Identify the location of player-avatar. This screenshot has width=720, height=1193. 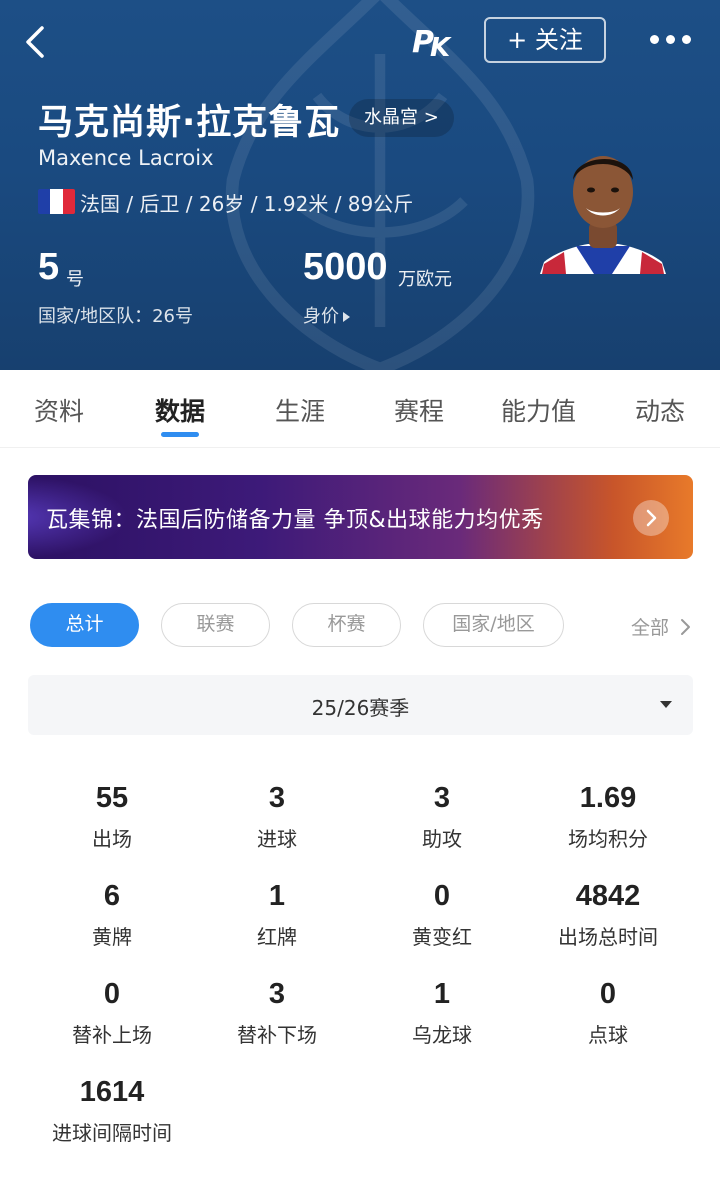
(603, 215).